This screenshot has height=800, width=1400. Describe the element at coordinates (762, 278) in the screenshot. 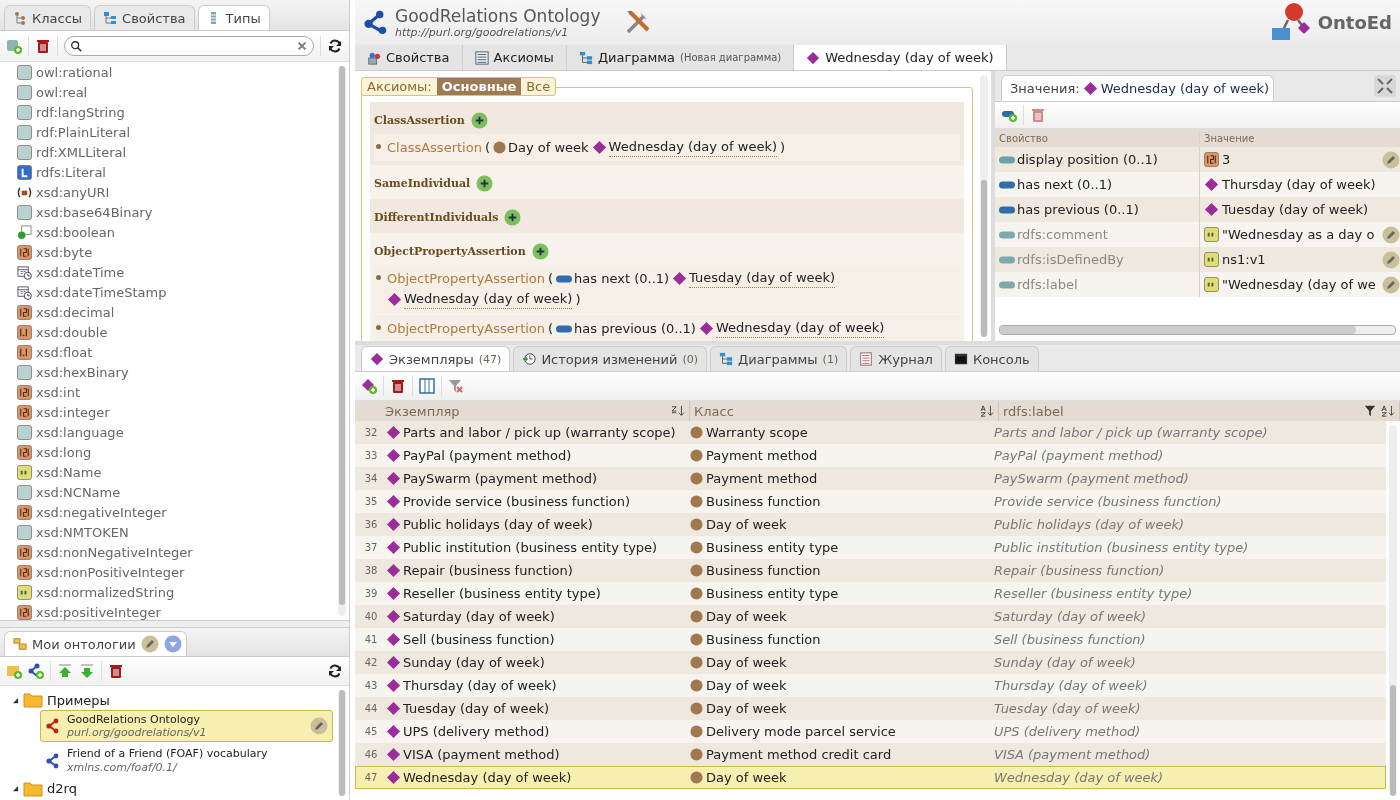

I see `individual-link: Tuesday (day of week)` at that location.